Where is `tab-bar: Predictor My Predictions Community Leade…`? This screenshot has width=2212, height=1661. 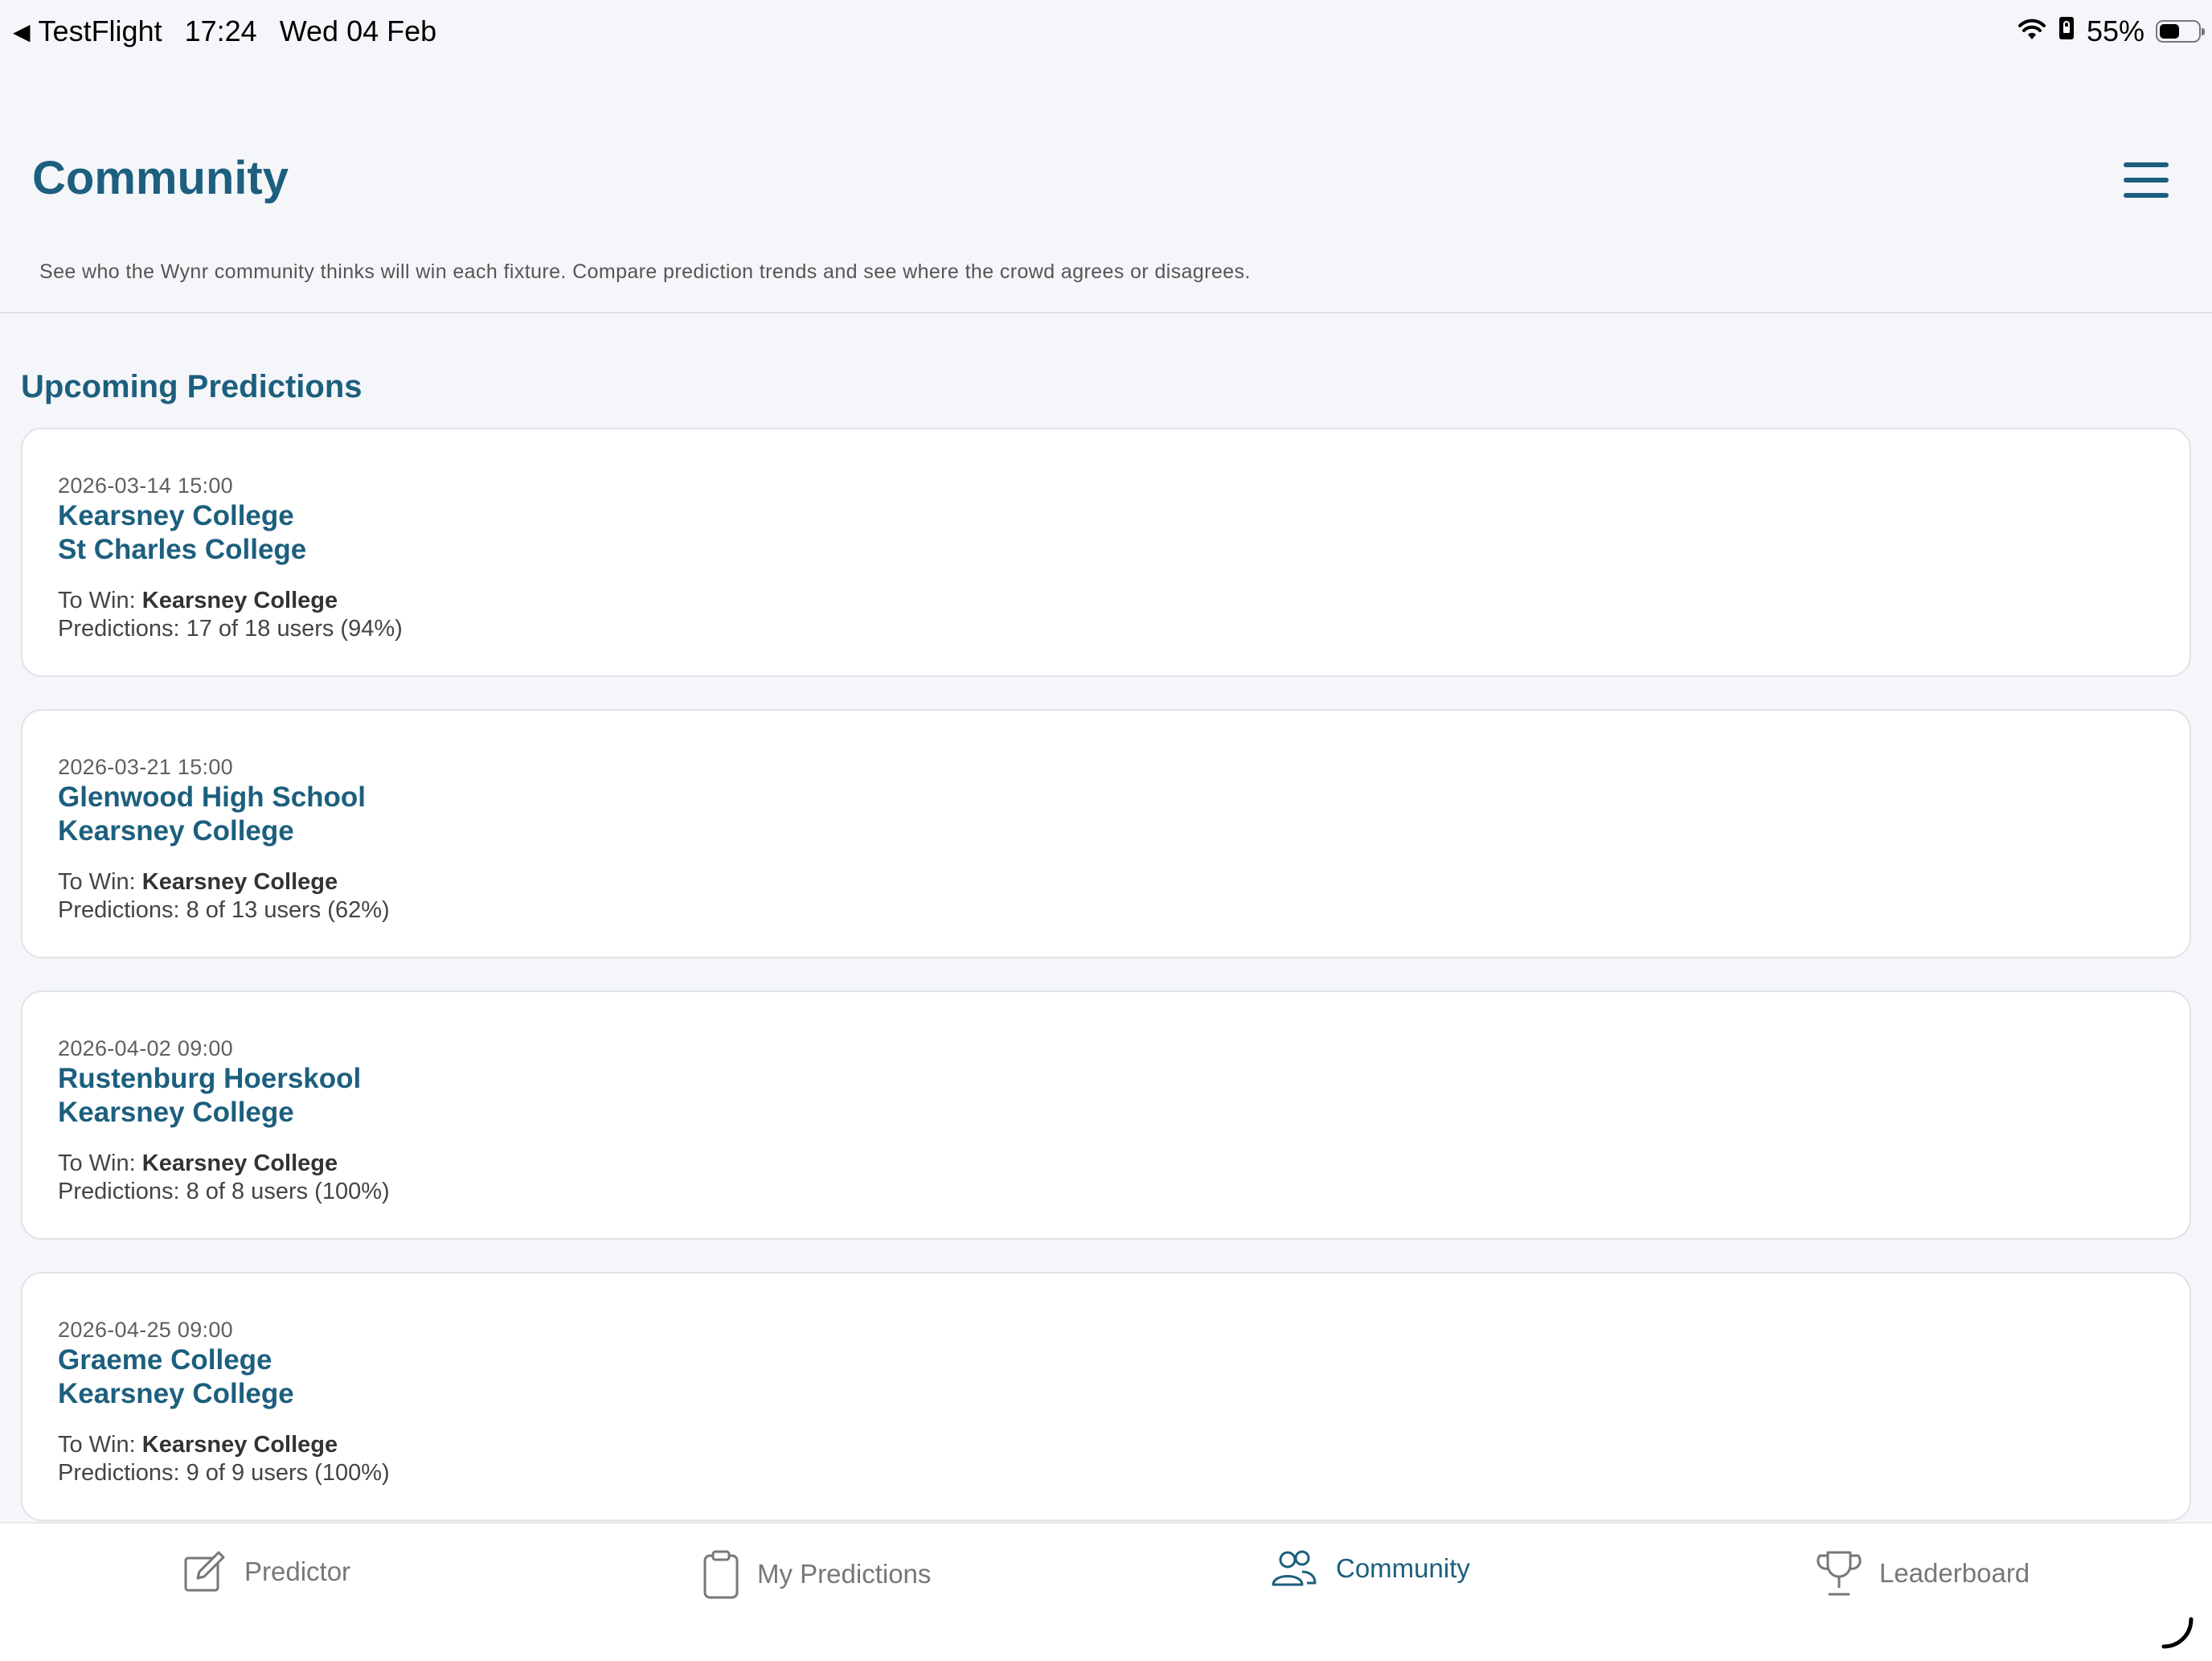 tab-bar: Predictor My Predictions Community Leade… is located at coordinates (1106, 1591).